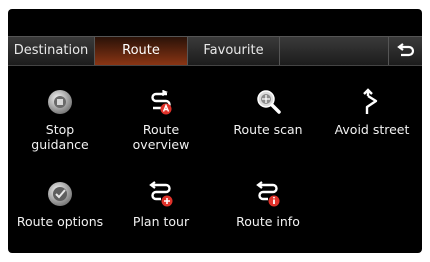 The width and height of the screenshot is (430, 262). I want to click on return-arrow-icon, so click(405, 50).